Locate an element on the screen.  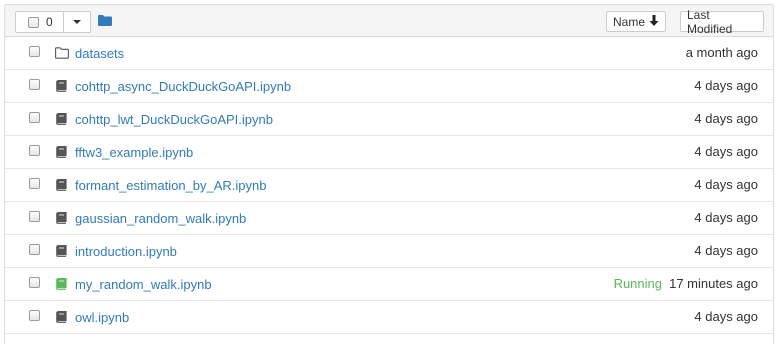
list-item: datasets a month ago is located at coordinates (389, 53).